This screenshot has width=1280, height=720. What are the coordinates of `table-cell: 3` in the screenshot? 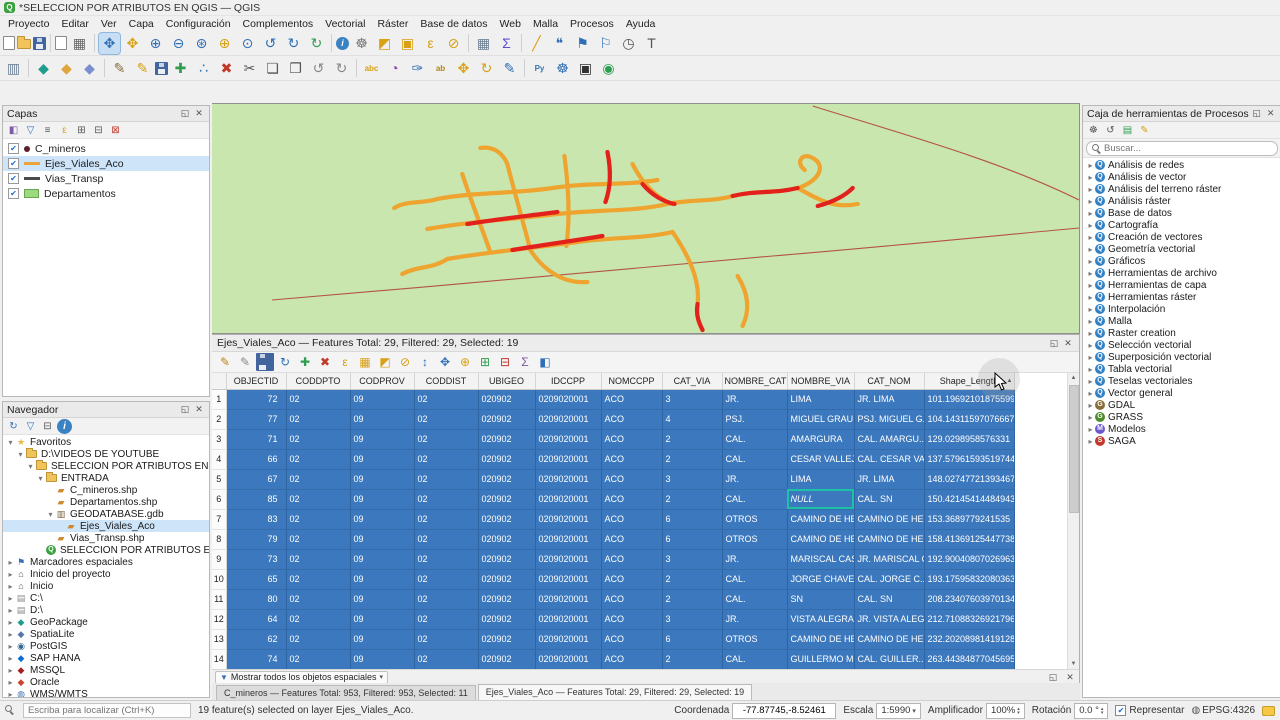 It's located at (692, 399).